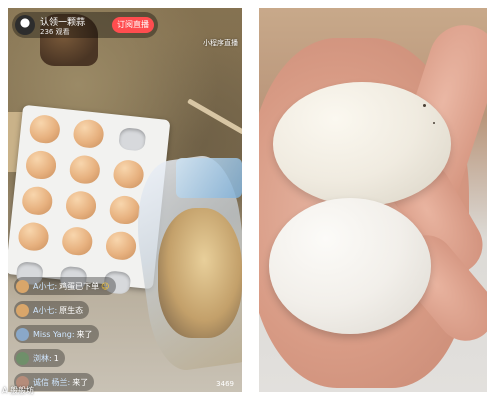  Describe the element at coordinates (220, 43) in the screenshot. I see `mini-program-label: 小程序直播` at that location.